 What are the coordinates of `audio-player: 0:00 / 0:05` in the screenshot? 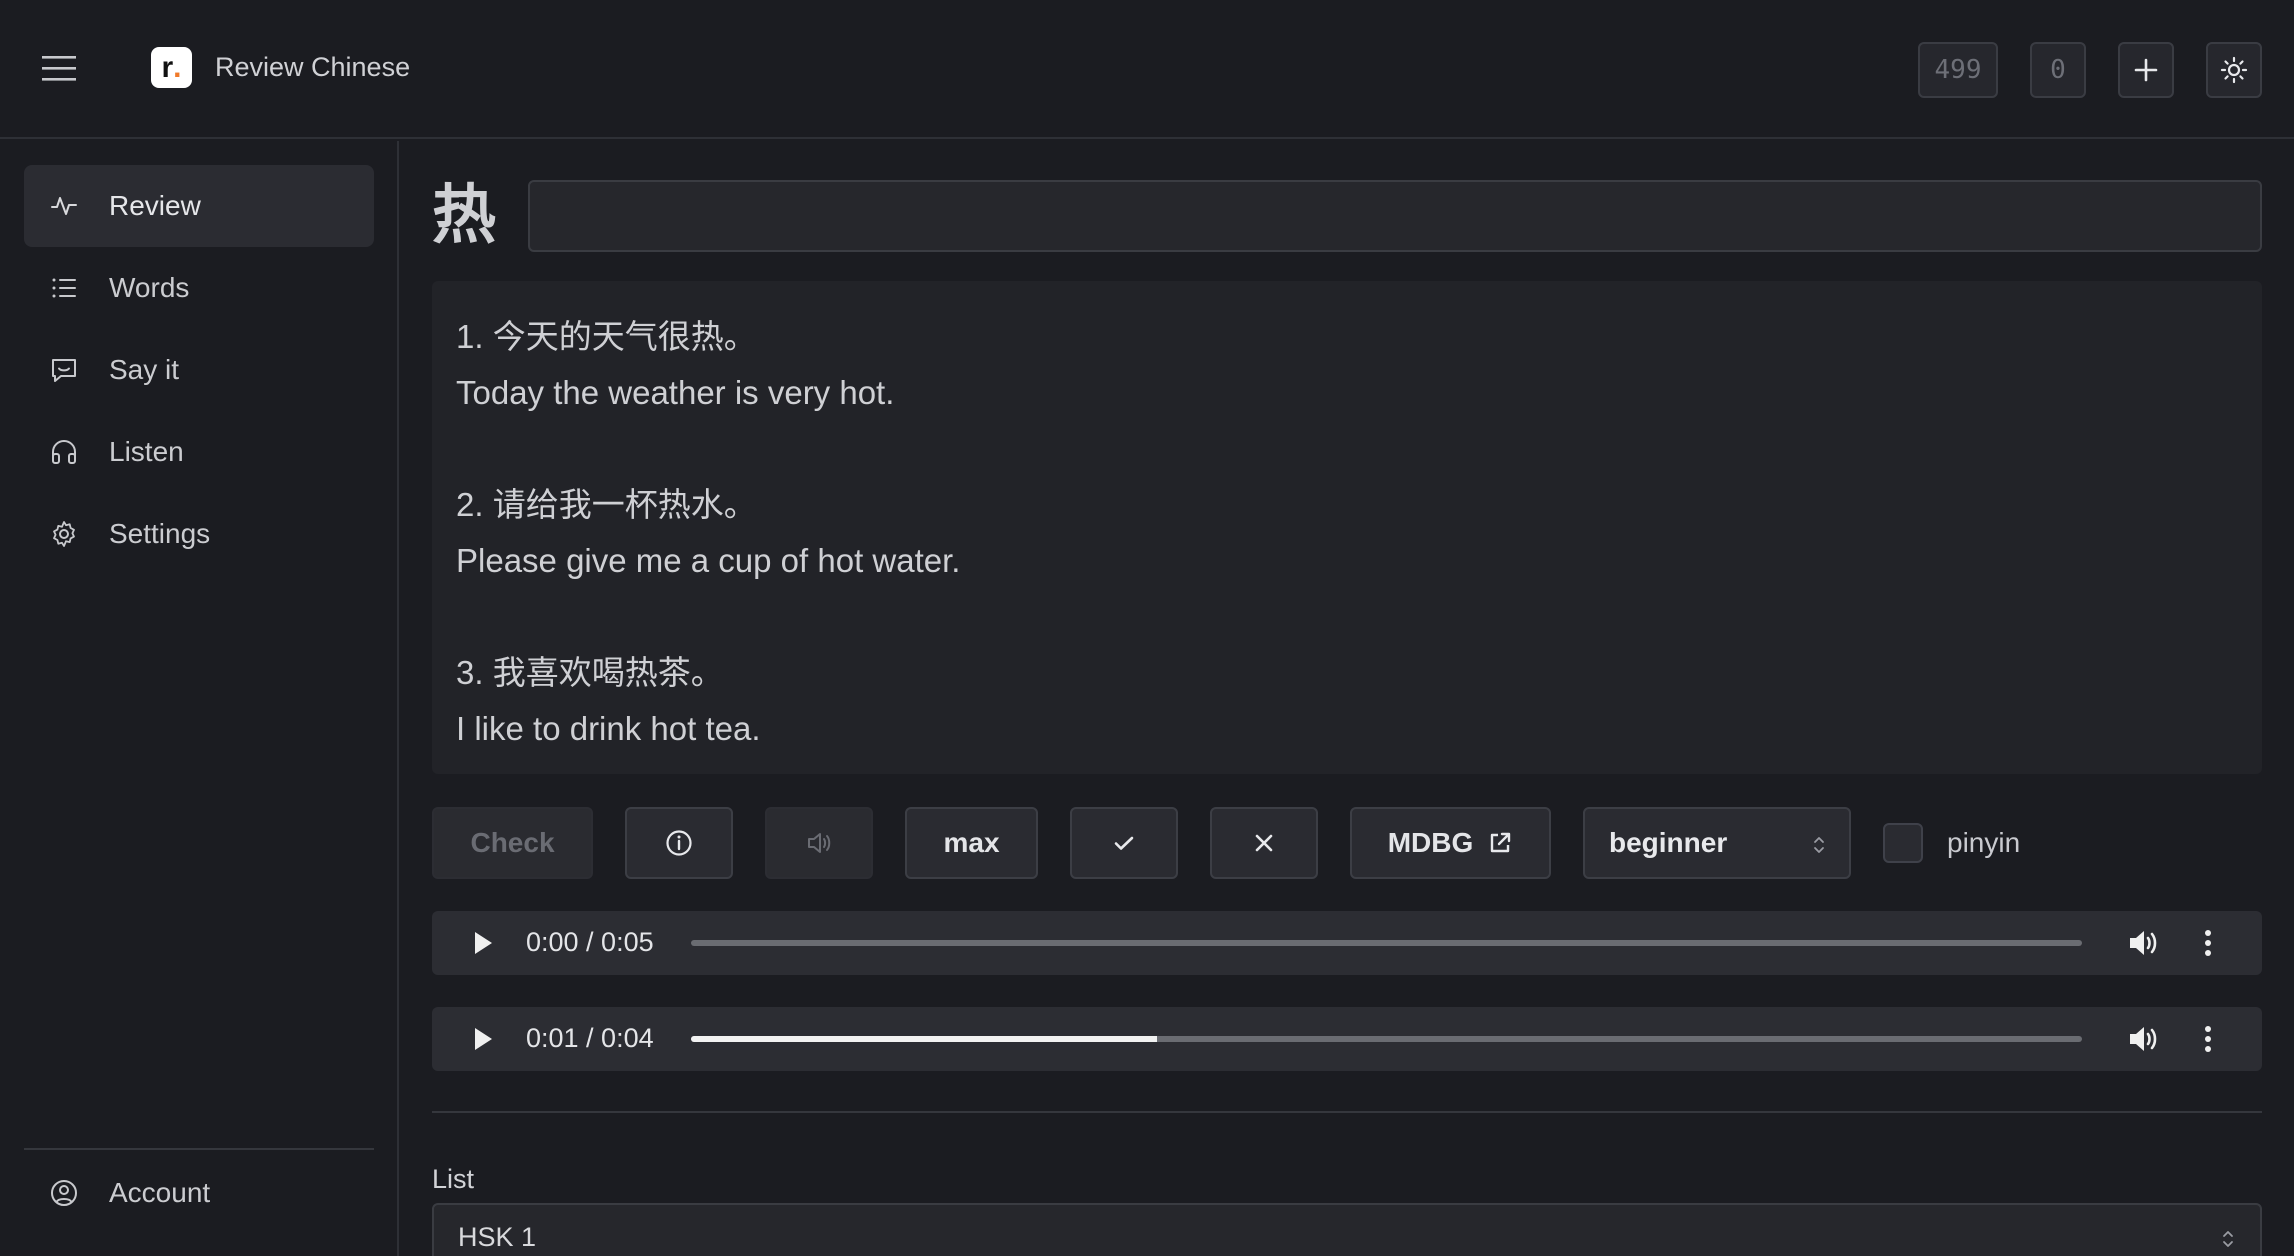 It's located at (1347, 943).